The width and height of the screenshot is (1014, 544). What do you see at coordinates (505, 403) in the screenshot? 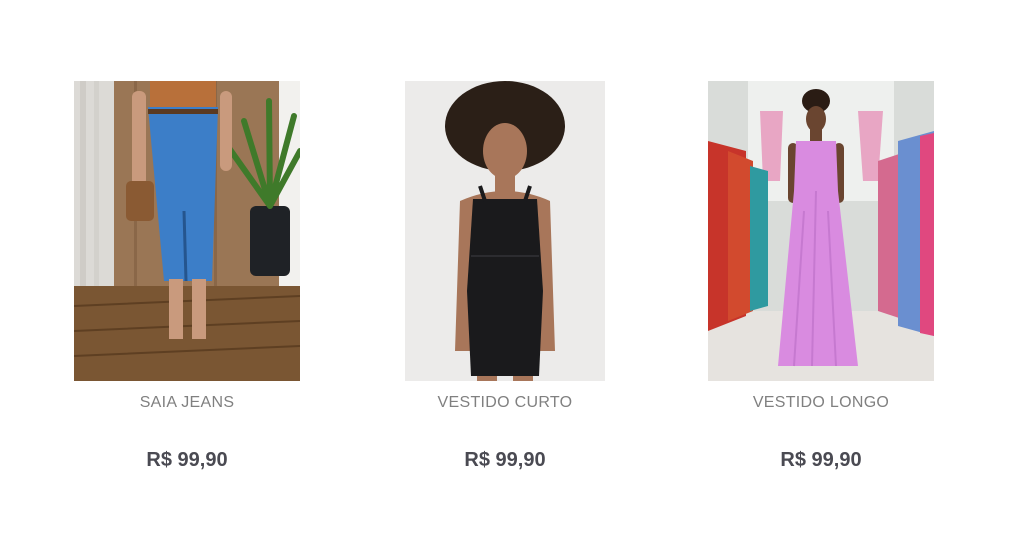
I see `product-name: VESTIDO CURTO` at bounding box center [505, 403].